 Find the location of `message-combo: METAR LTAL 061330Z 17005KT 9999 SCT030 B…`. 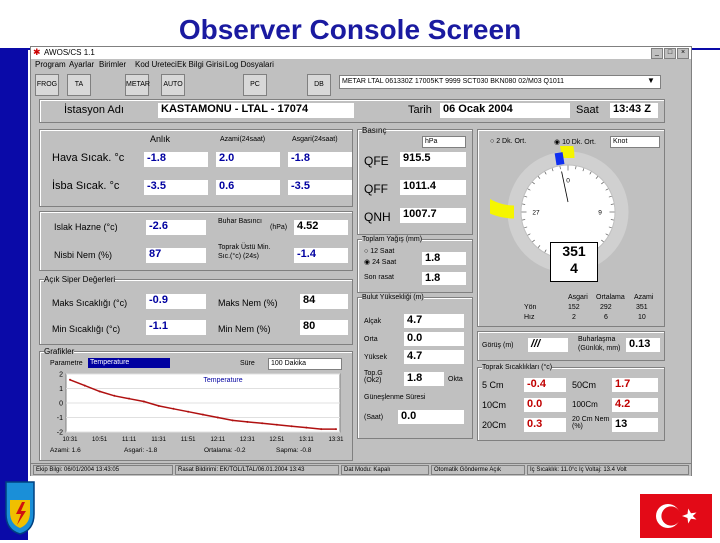

message-combo: METAR LTAL 061330Z 17005KT 9999 SCT030 B… is located at coordinates (500, 82).